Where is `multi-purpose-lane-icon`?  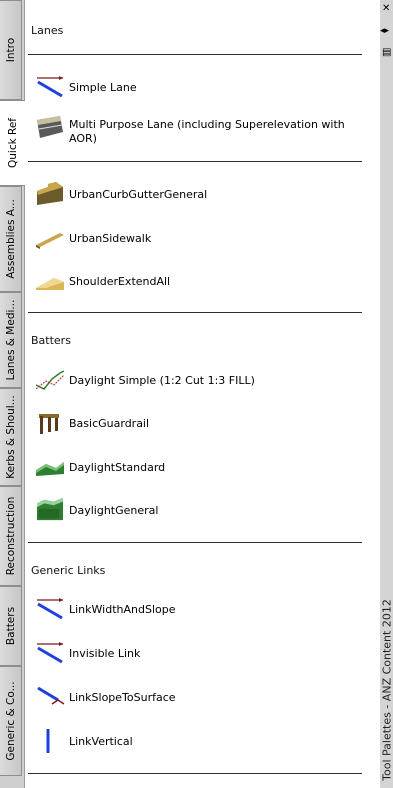
multi-purpose-lane-icon is located at coordinates (50, 127).